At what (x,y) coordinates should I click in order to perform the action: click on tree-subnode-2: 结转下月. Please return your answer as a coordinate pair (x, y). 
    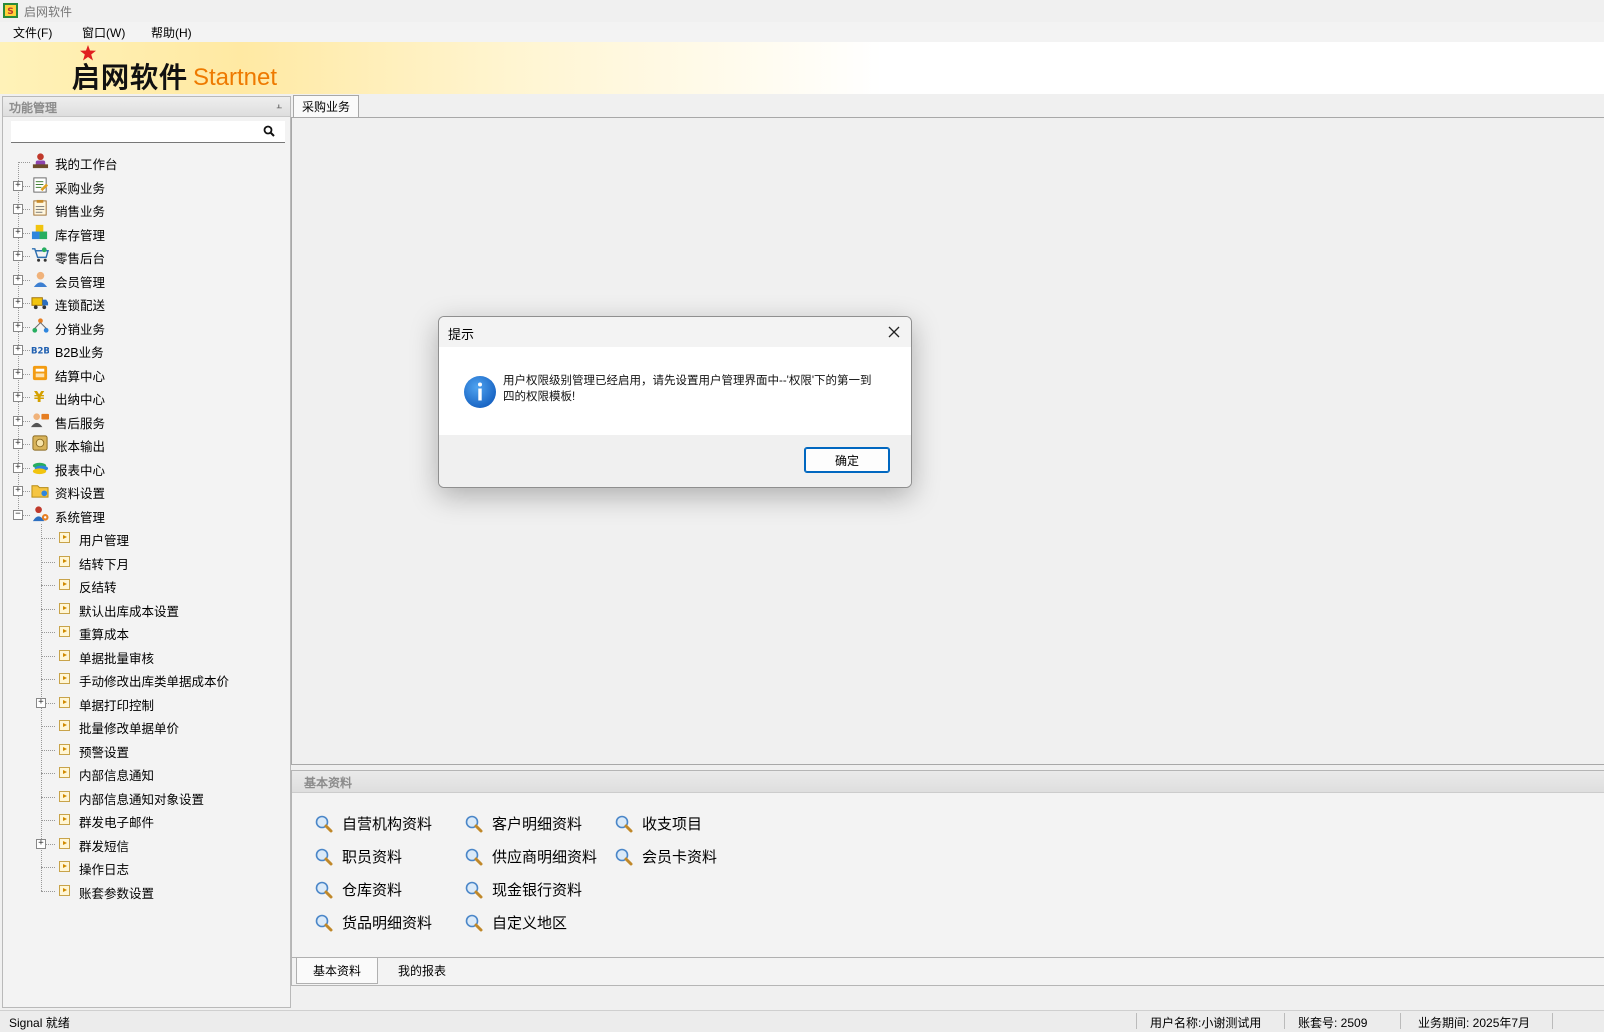
    Looking at the image, I should click on (143, 562).